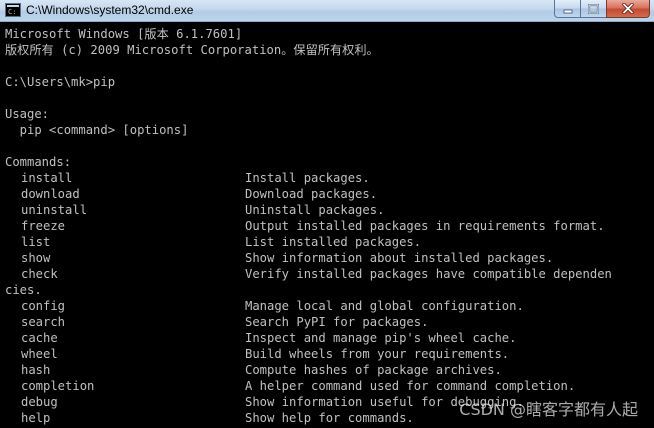 The image size is (654, 428). I want to click on command-name: cache, so click(39, 338).